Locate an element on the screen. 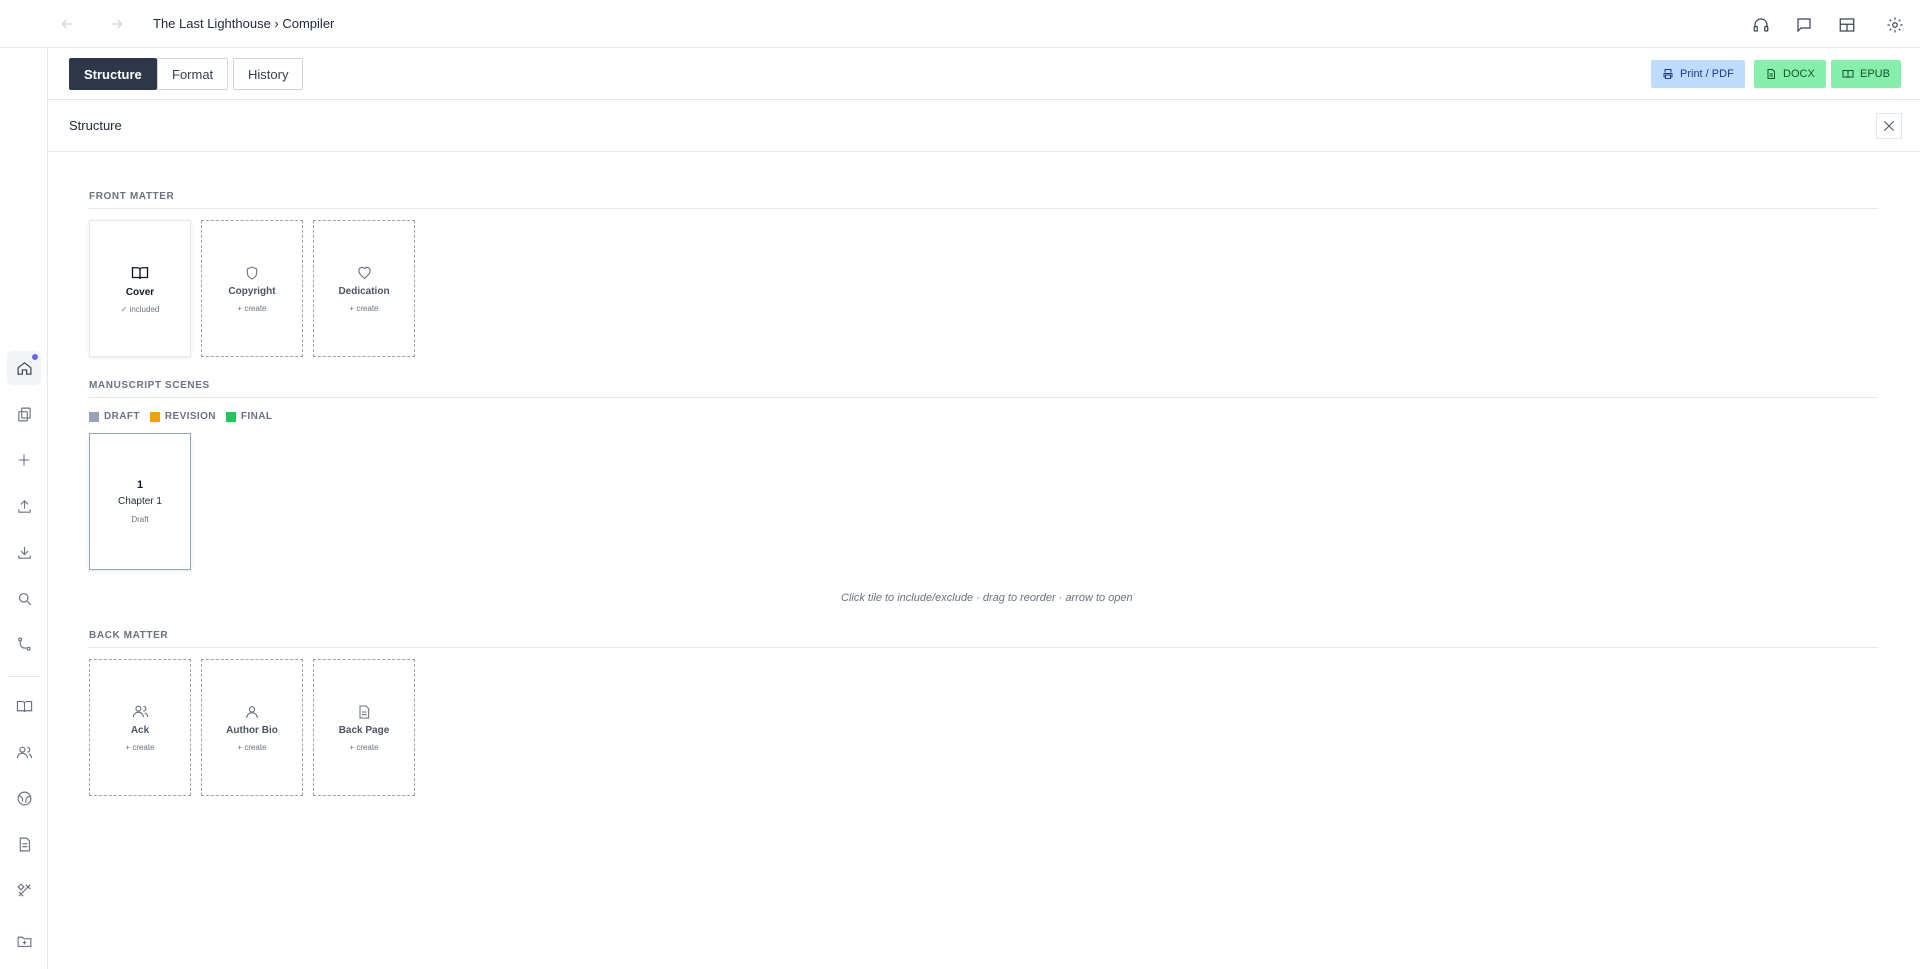  legend-label: DRAFT is located at coordinates (122, 416).